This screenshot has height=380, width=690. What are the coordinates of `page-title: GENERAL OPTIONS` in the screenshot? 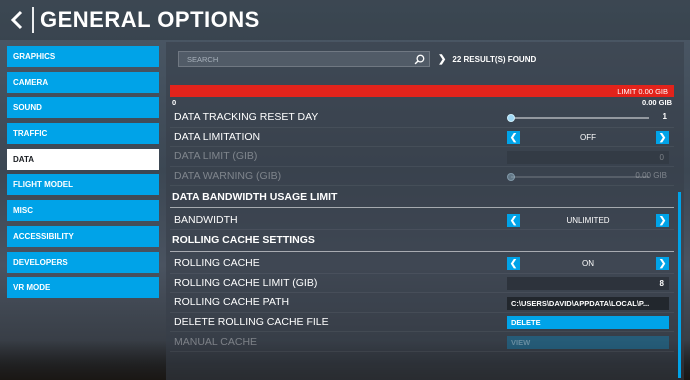 It's located at (150, 19).